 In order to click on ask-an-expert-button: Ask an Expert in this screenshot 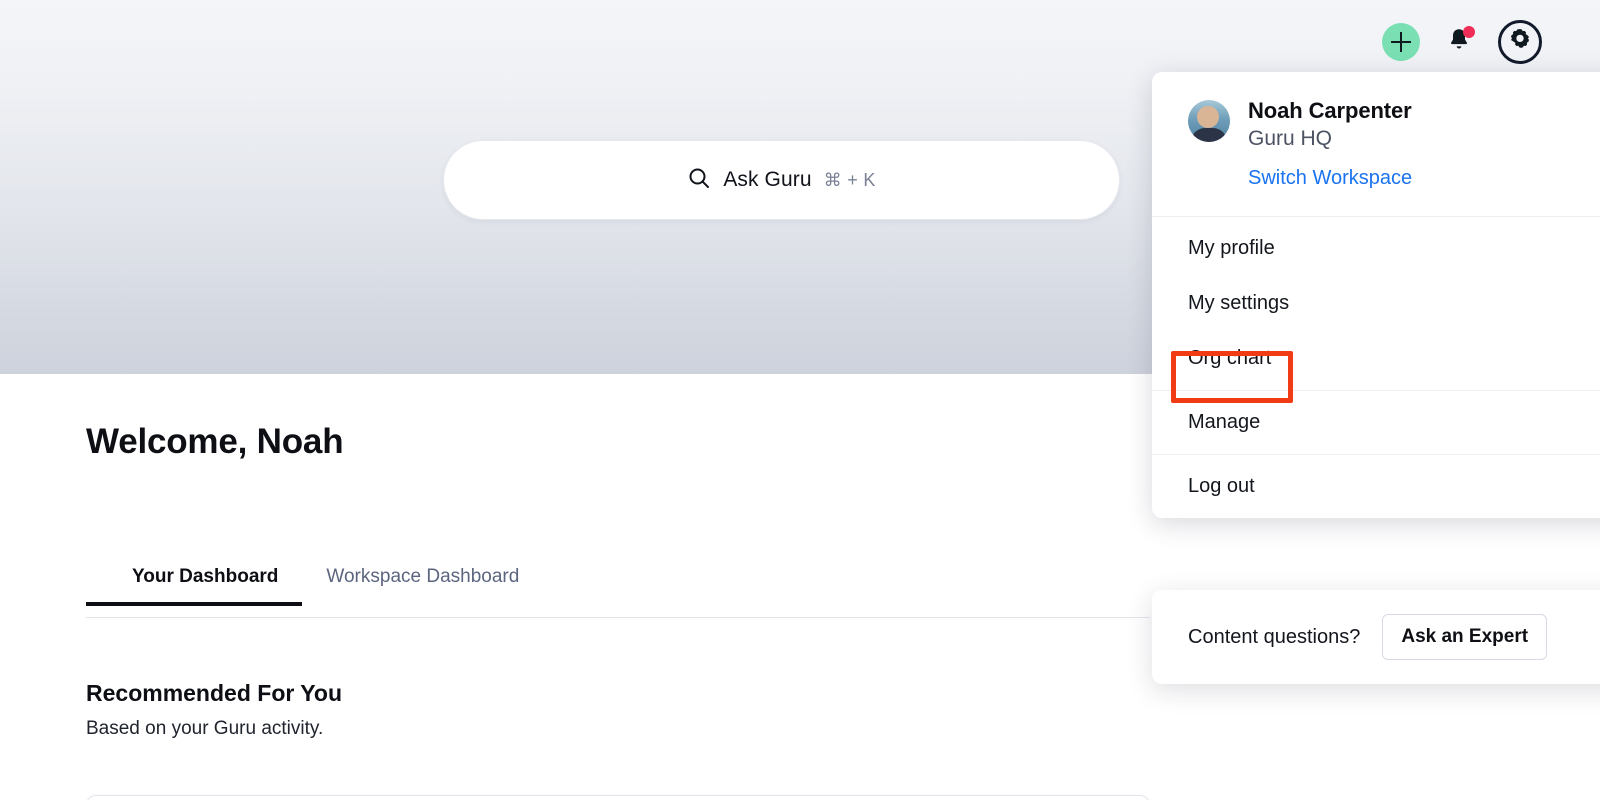, I will do `click(1465, 637)`.